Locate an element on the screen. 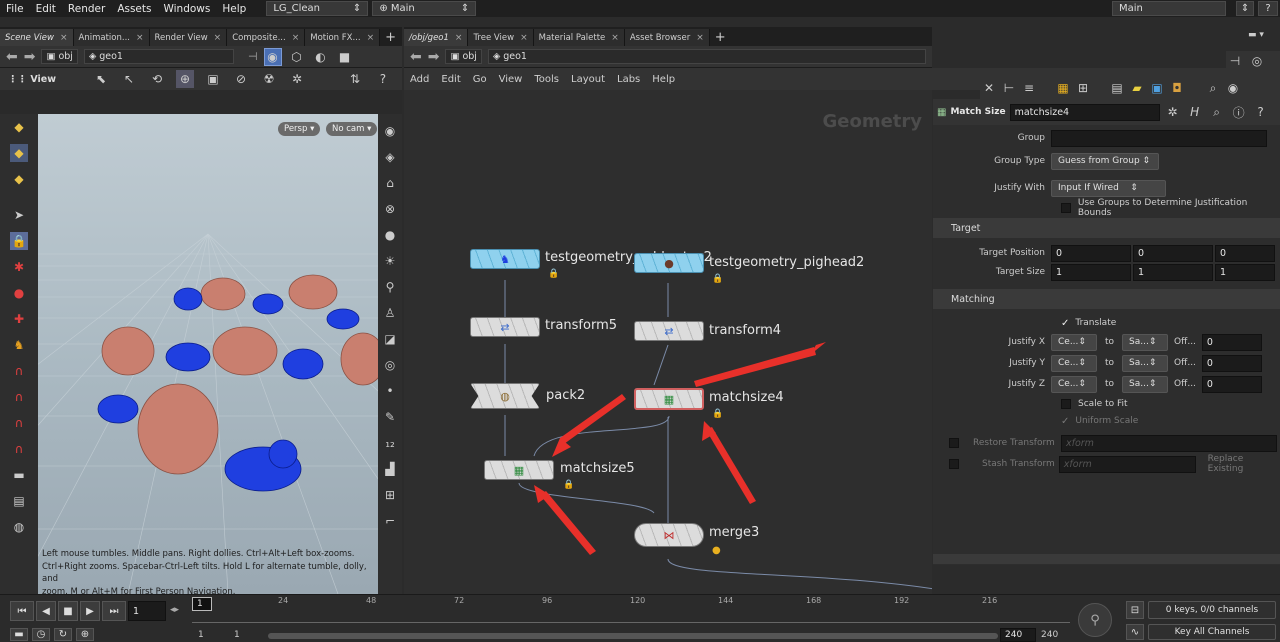 The height and width of the screenshot is (642, 1280). range-end: 240 is located at coordinates (1018, 635).